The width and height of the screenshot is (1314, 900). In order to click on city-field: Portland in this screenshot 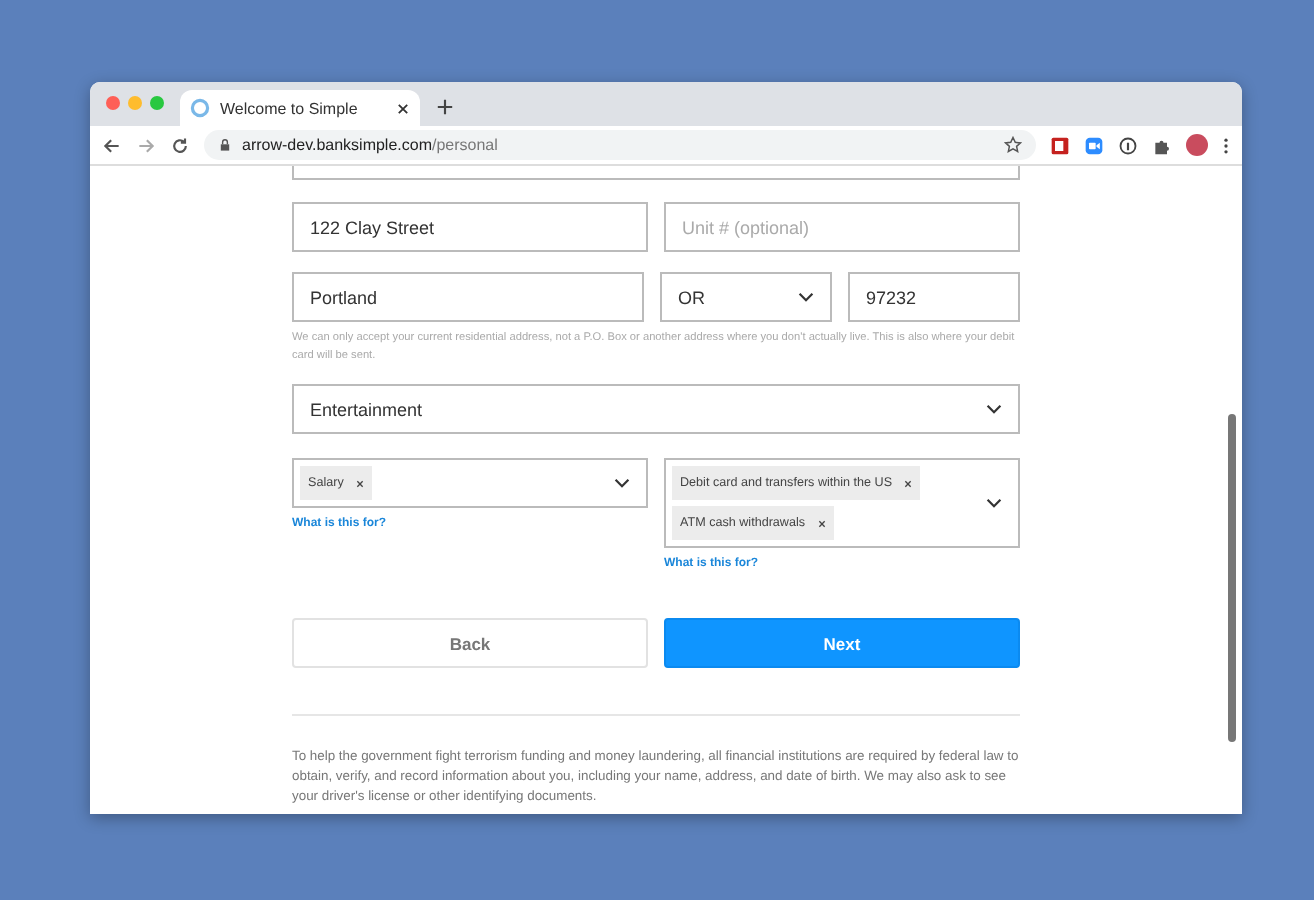, I will do `click(468, 297)`.